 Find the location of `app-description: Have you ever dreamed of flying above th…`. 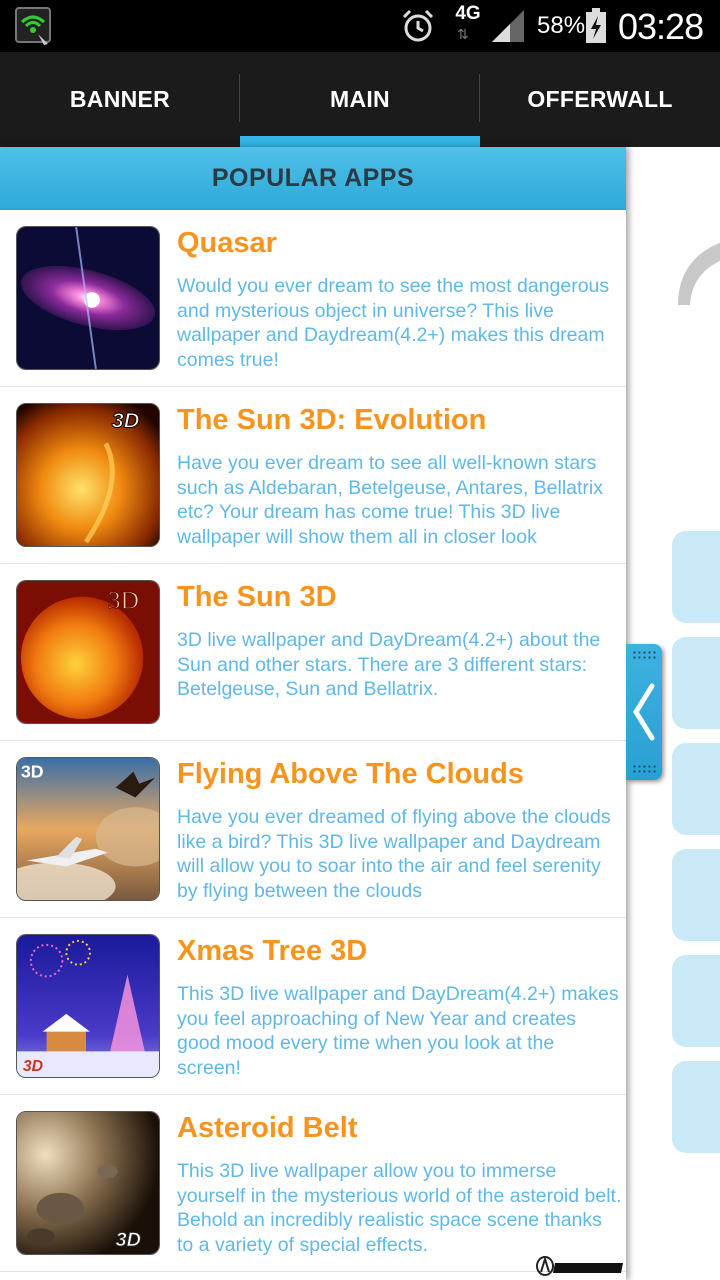

app-description: Have you ever dreamed of flying above th… is located at coordinates (394, 854).